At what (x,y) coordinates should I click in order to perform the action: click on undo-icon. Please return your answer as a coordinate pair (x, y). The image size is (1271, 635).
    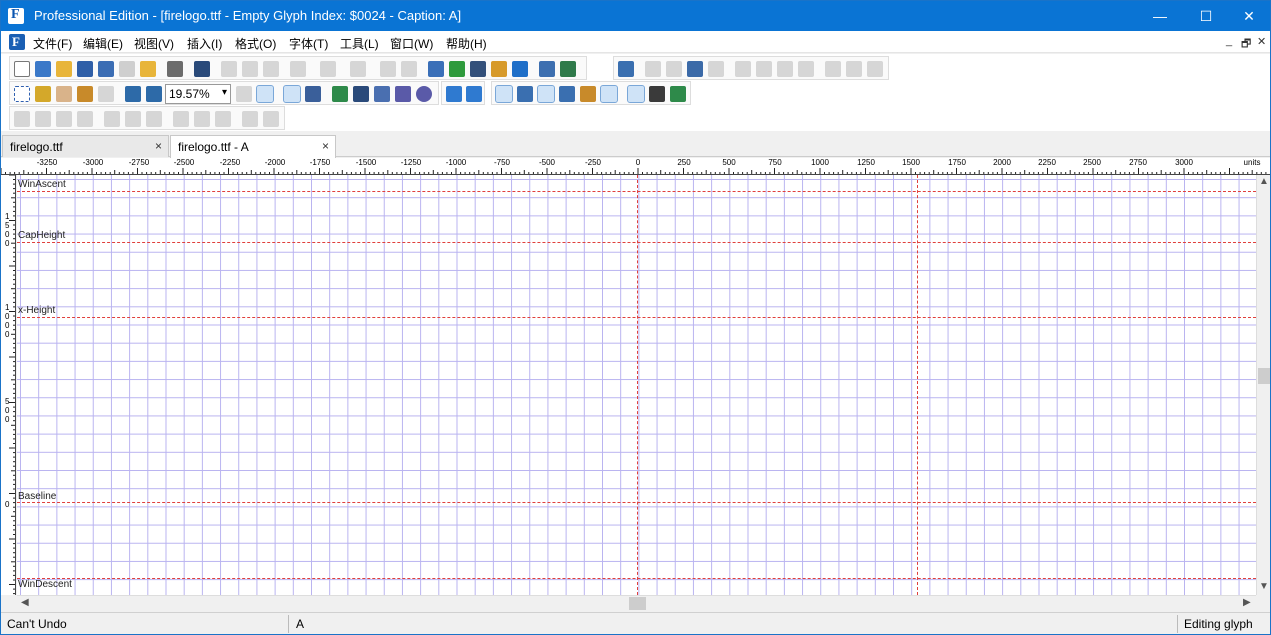
    Looking at the image, I should click on (298, 69).